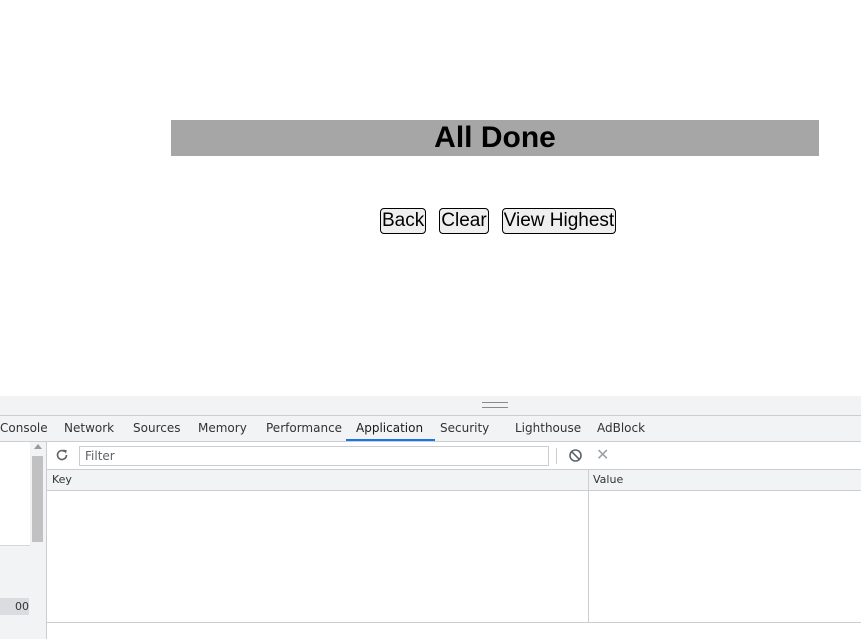  I want to click on storage-toolbar: ✕, so click(454, 456).